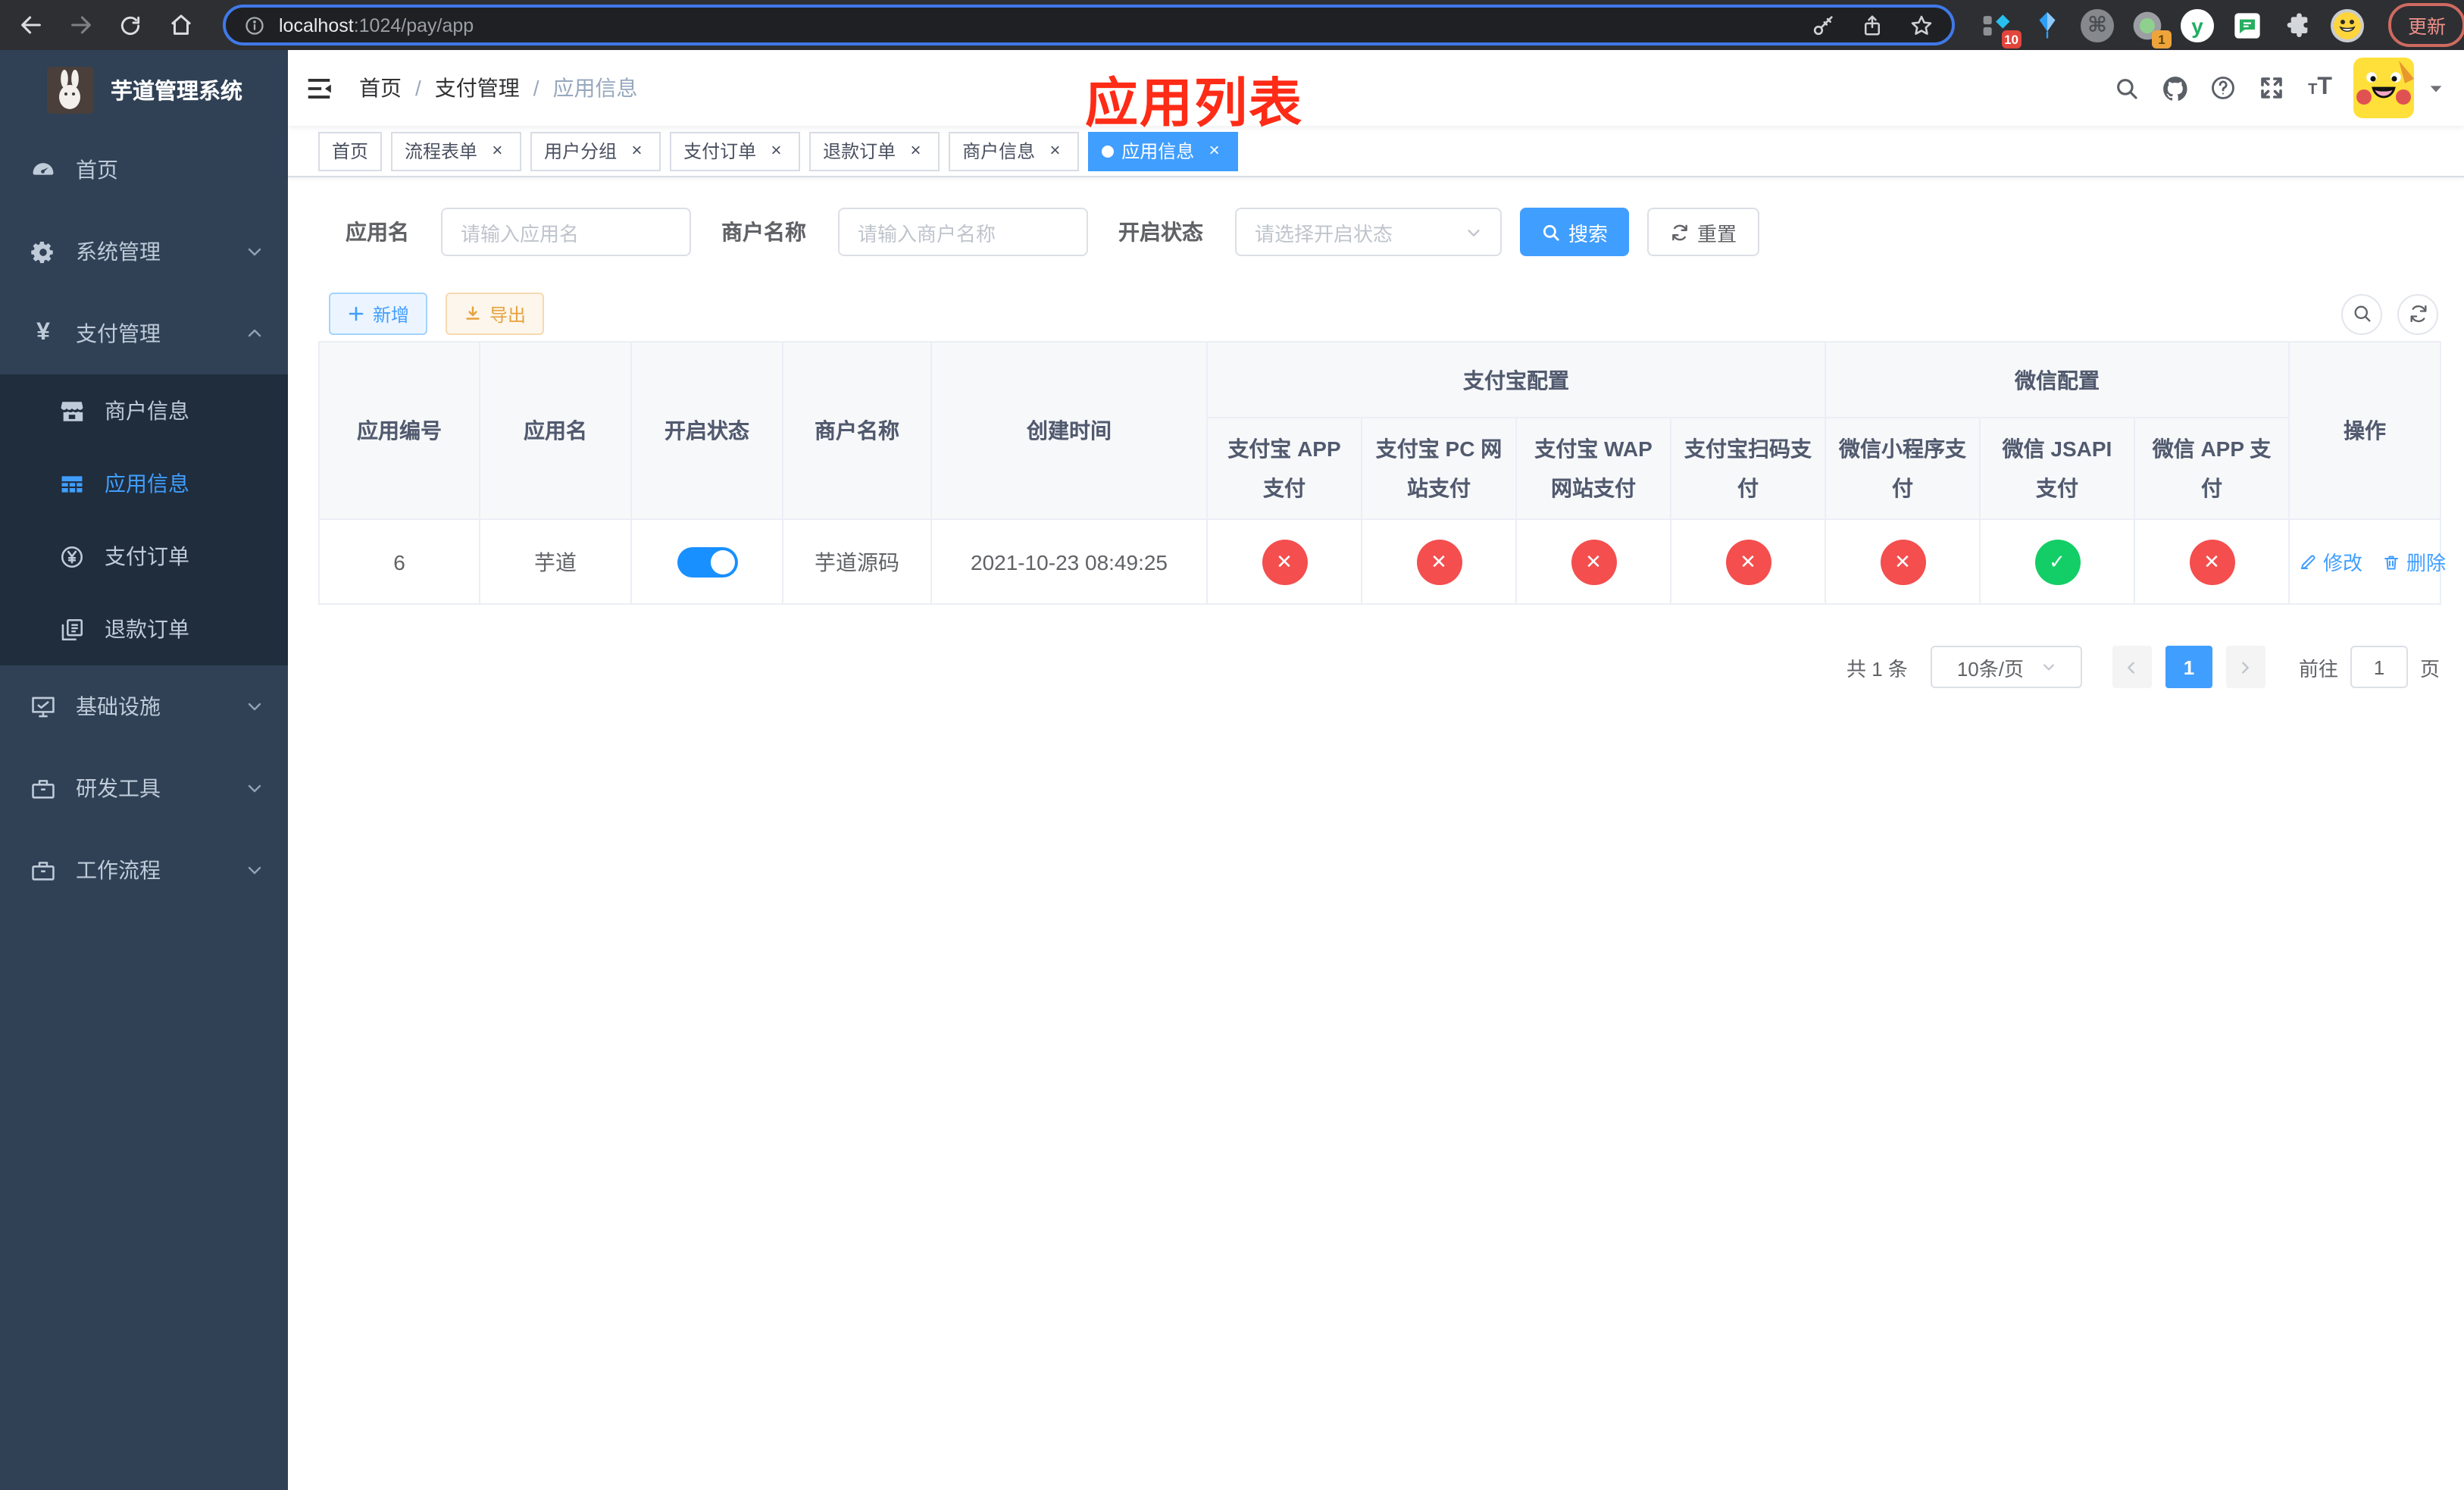 This screenshot has width=2464, height=1490. What do you see at coordinates (2247, 25) in the screenshot?
I see `extension-chat-icon` at bounding box center [2247, 25].